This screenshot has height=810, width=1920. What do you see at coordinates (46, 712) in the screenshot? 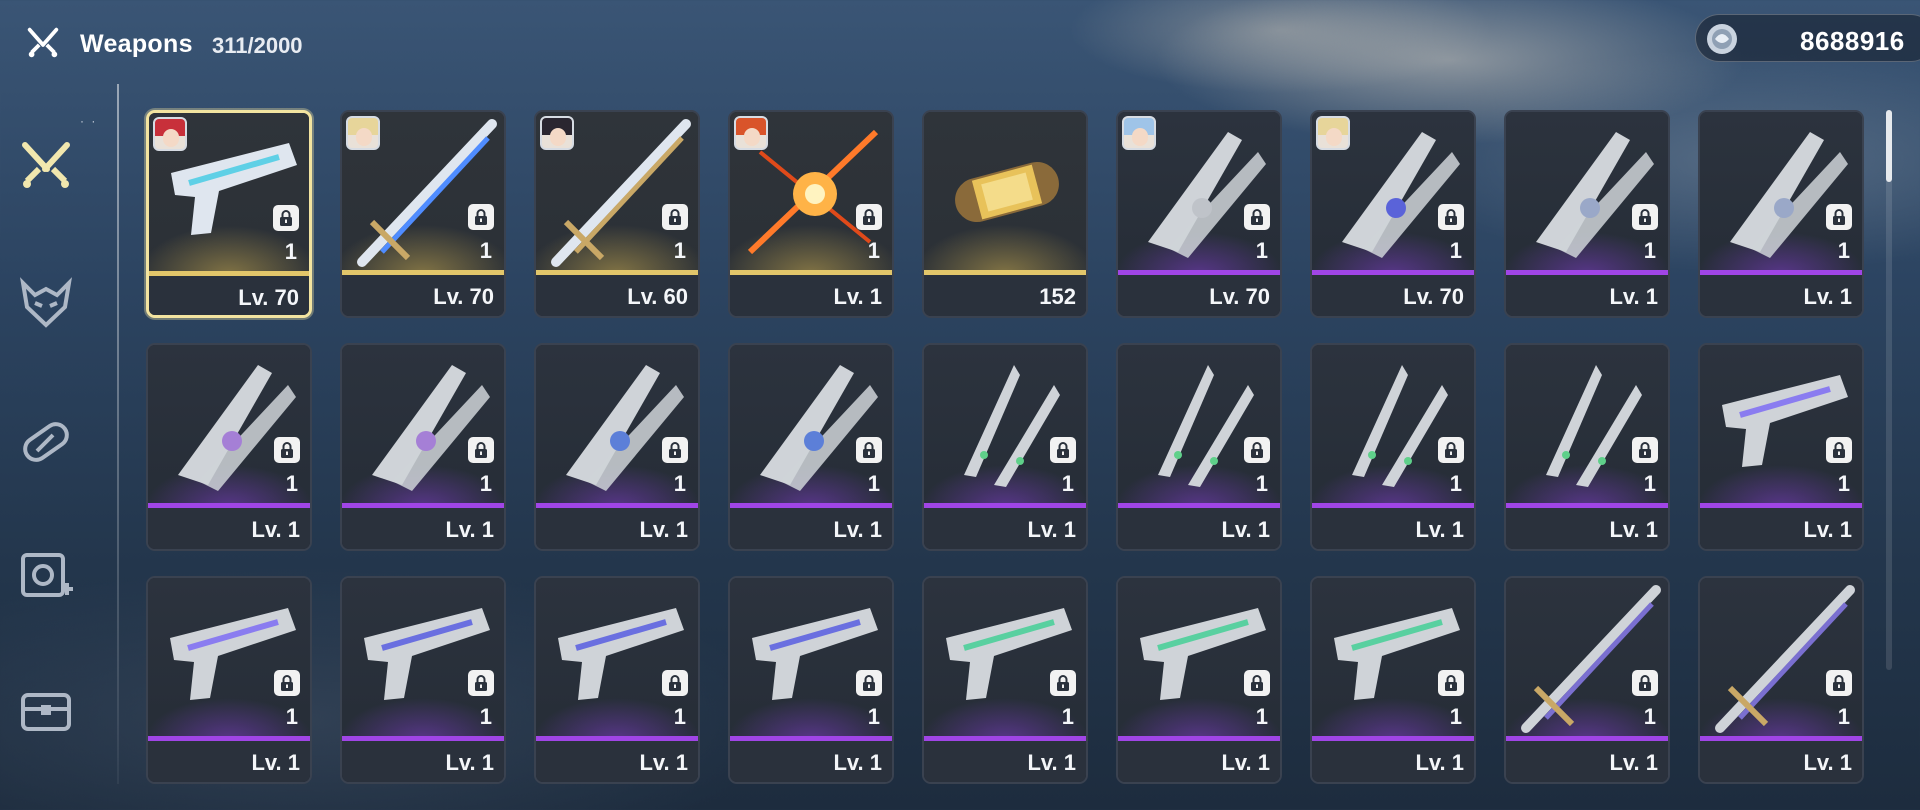
I see `sidebar-item-supplies` at bounding box center [46, 712].